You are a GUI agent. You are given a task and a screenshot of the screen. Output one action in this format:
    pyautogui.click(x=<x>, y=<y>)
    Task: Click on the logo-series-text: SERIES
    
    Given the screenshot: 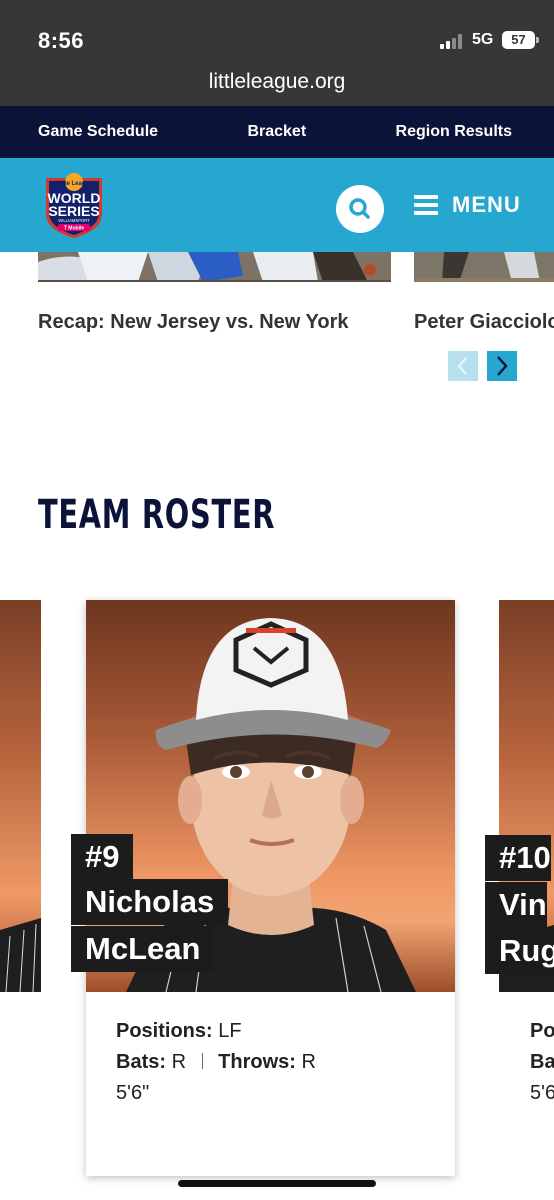 What is the action you would take?
    pyautogui.click(x=73, y=211)
    